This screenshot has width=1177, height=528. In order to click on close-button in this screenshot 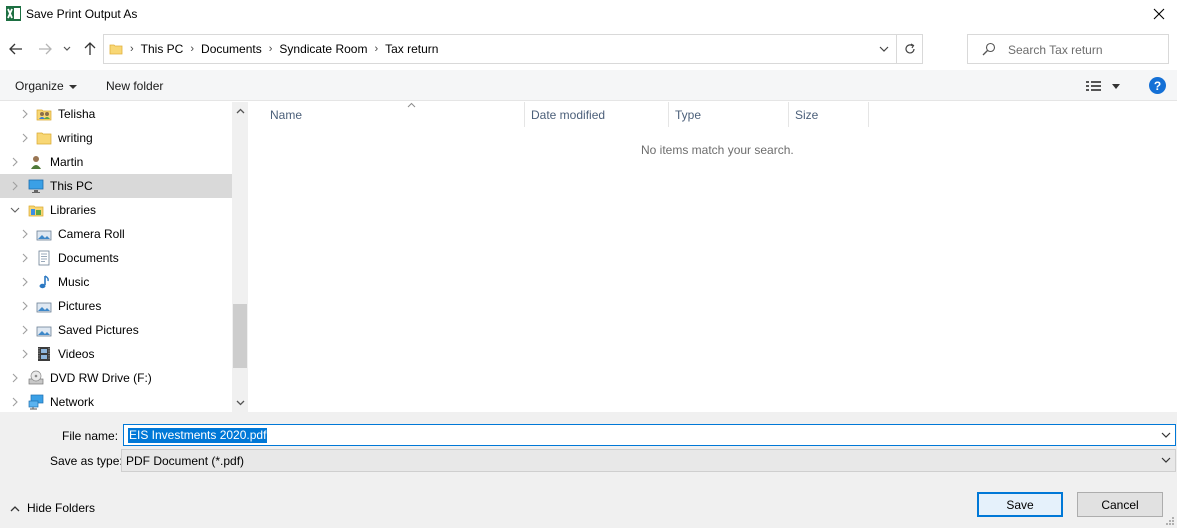, I will do `click(1159, 14)`.